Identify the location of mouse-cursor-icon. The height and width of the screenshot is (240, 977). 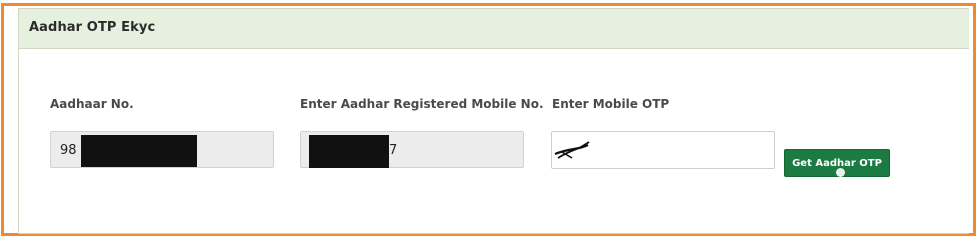
(840, 172).